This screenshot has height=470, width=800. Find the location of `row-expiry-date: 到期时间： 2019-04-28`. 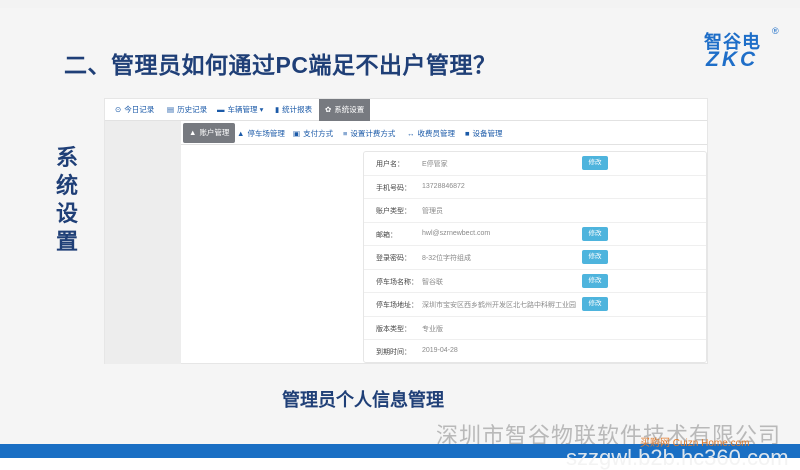

row-expiry-date: 到期时间： 2019-04-28 is located at coordinates (535, 352).